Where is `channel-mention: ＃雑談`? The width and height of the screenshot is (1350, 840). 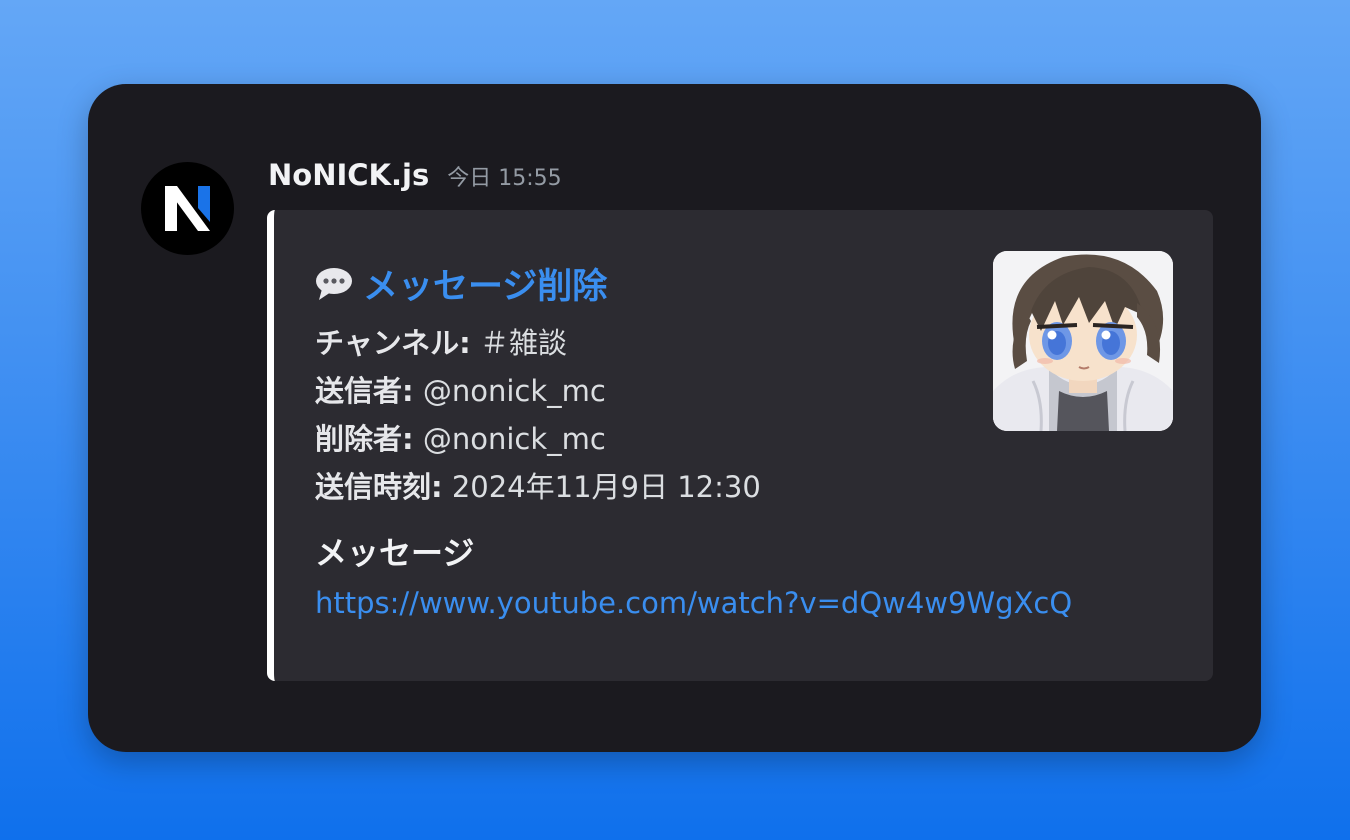
channel-mention: ＃雑談 is located at coordinates (523, 343).